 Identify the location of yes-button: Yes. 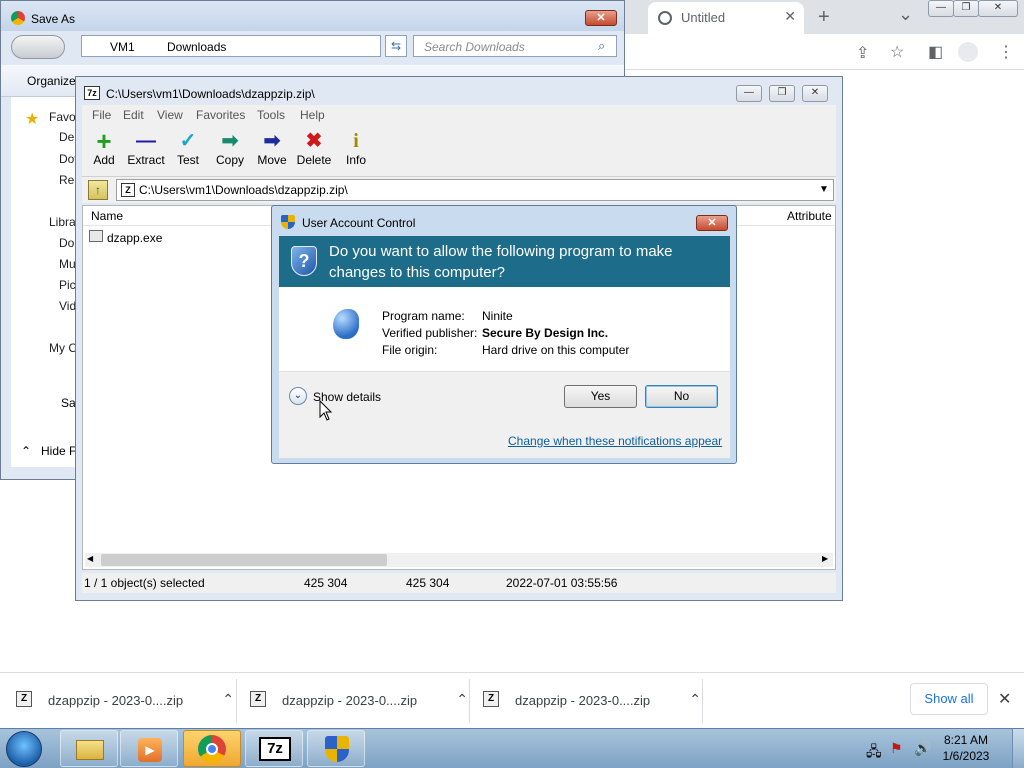
(600, 396).